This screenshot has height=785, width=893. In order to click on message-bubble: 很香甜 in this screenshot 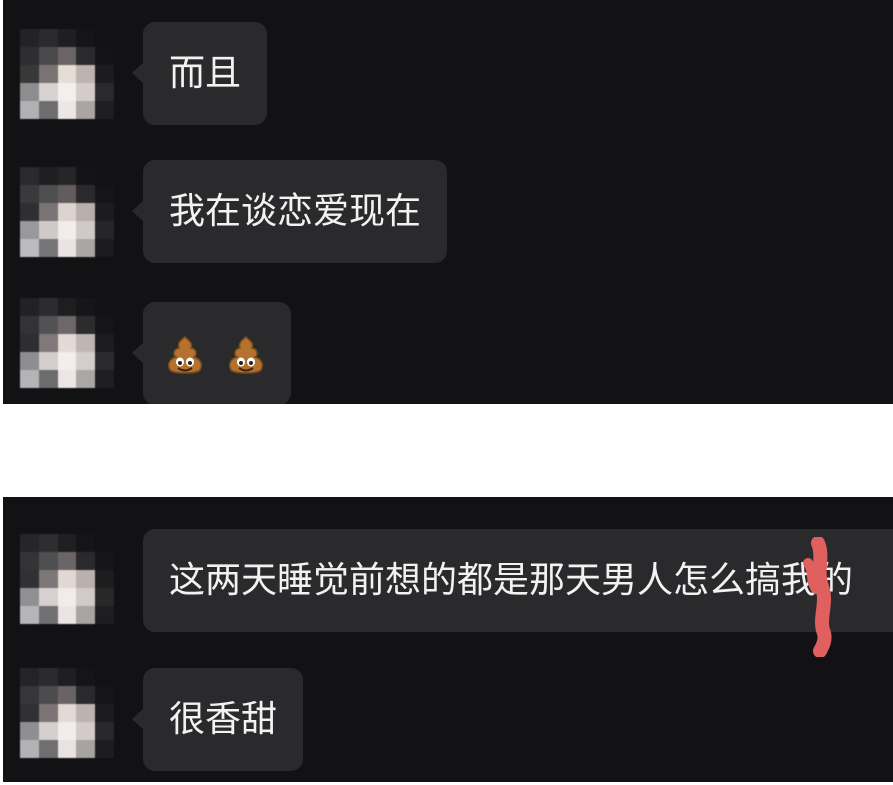, I will do `click(217, 719)`.